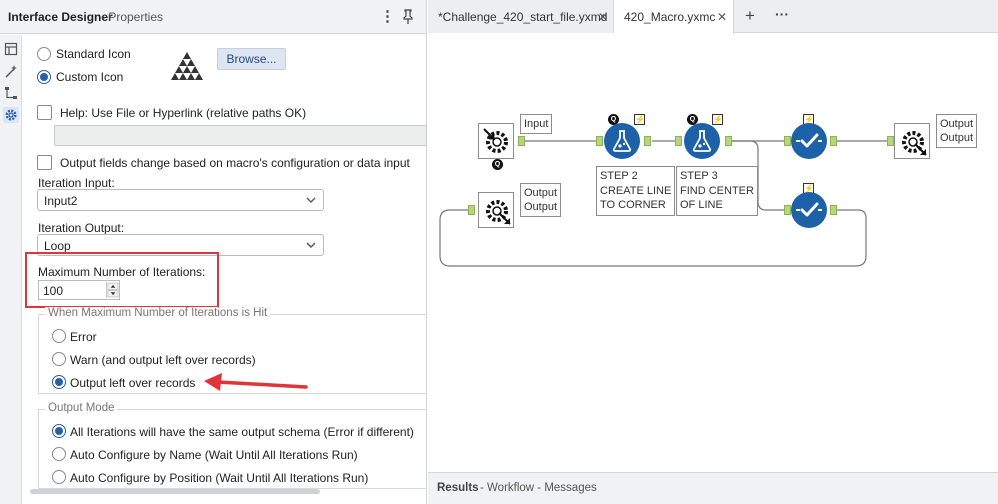 Image resolution: width=998 pixels, height=504 pixels. I want to click on gear-arrow-in-icon, so click(495, 140).